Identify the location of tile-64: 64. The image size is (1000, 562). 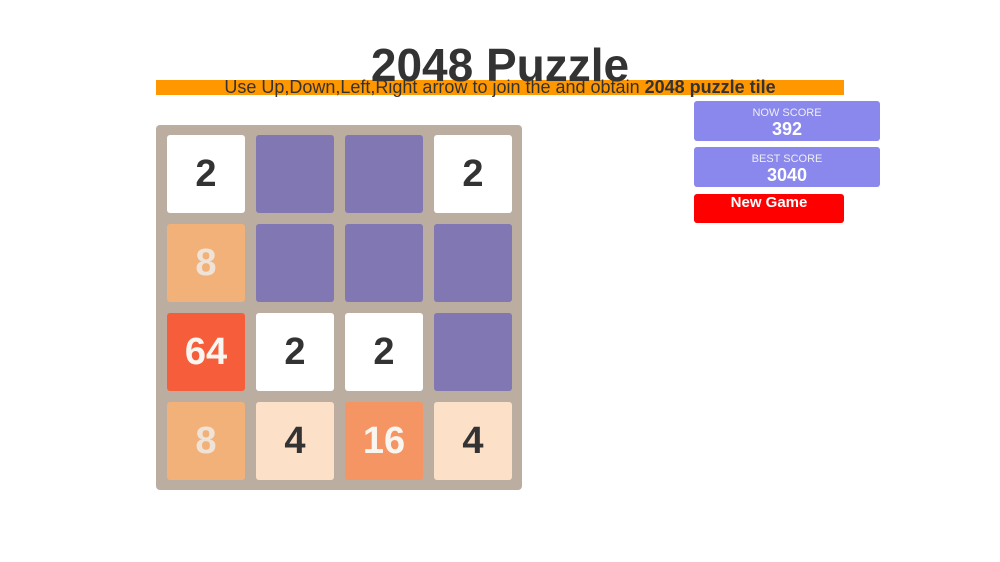
(206, 352).